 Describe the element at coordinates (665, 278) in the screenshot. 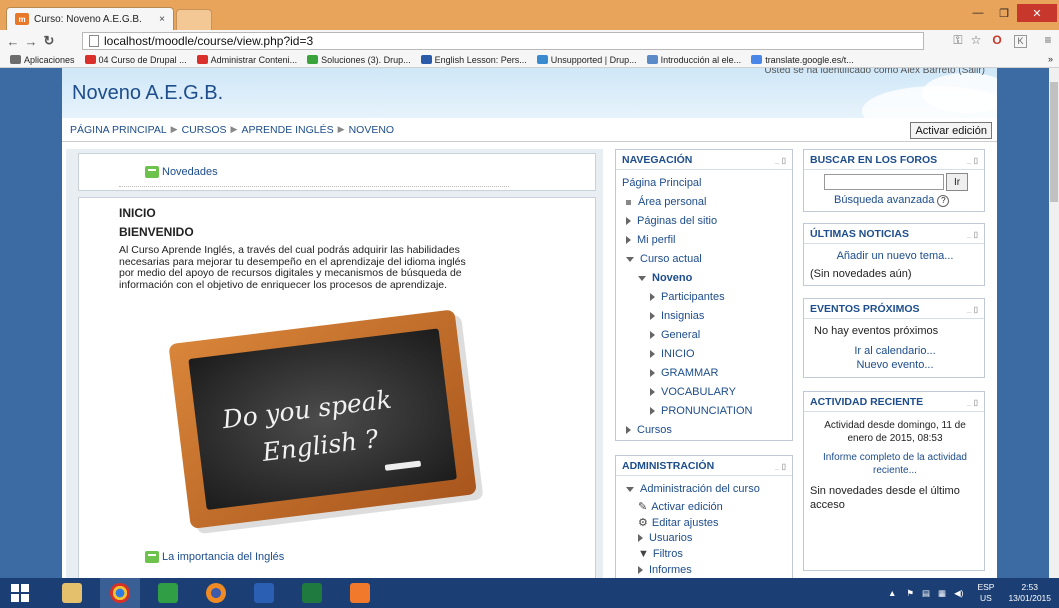

I see `nav-item-noveno: Noveno` at that location.